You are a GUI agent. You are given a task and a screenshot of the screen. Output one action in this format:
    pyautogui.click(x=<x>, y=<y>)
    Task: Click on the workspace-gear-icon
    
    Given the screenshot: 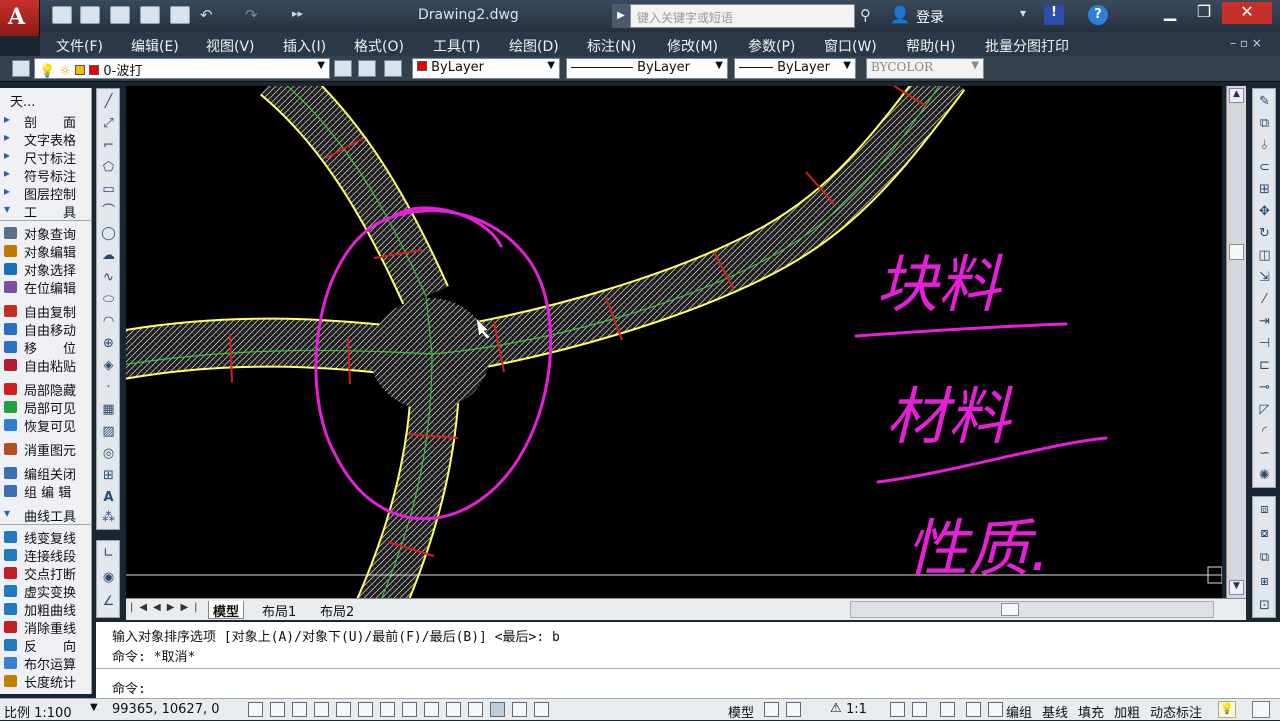 What is the action you would take?
    pyautogui.click(x=947, y=709)
    